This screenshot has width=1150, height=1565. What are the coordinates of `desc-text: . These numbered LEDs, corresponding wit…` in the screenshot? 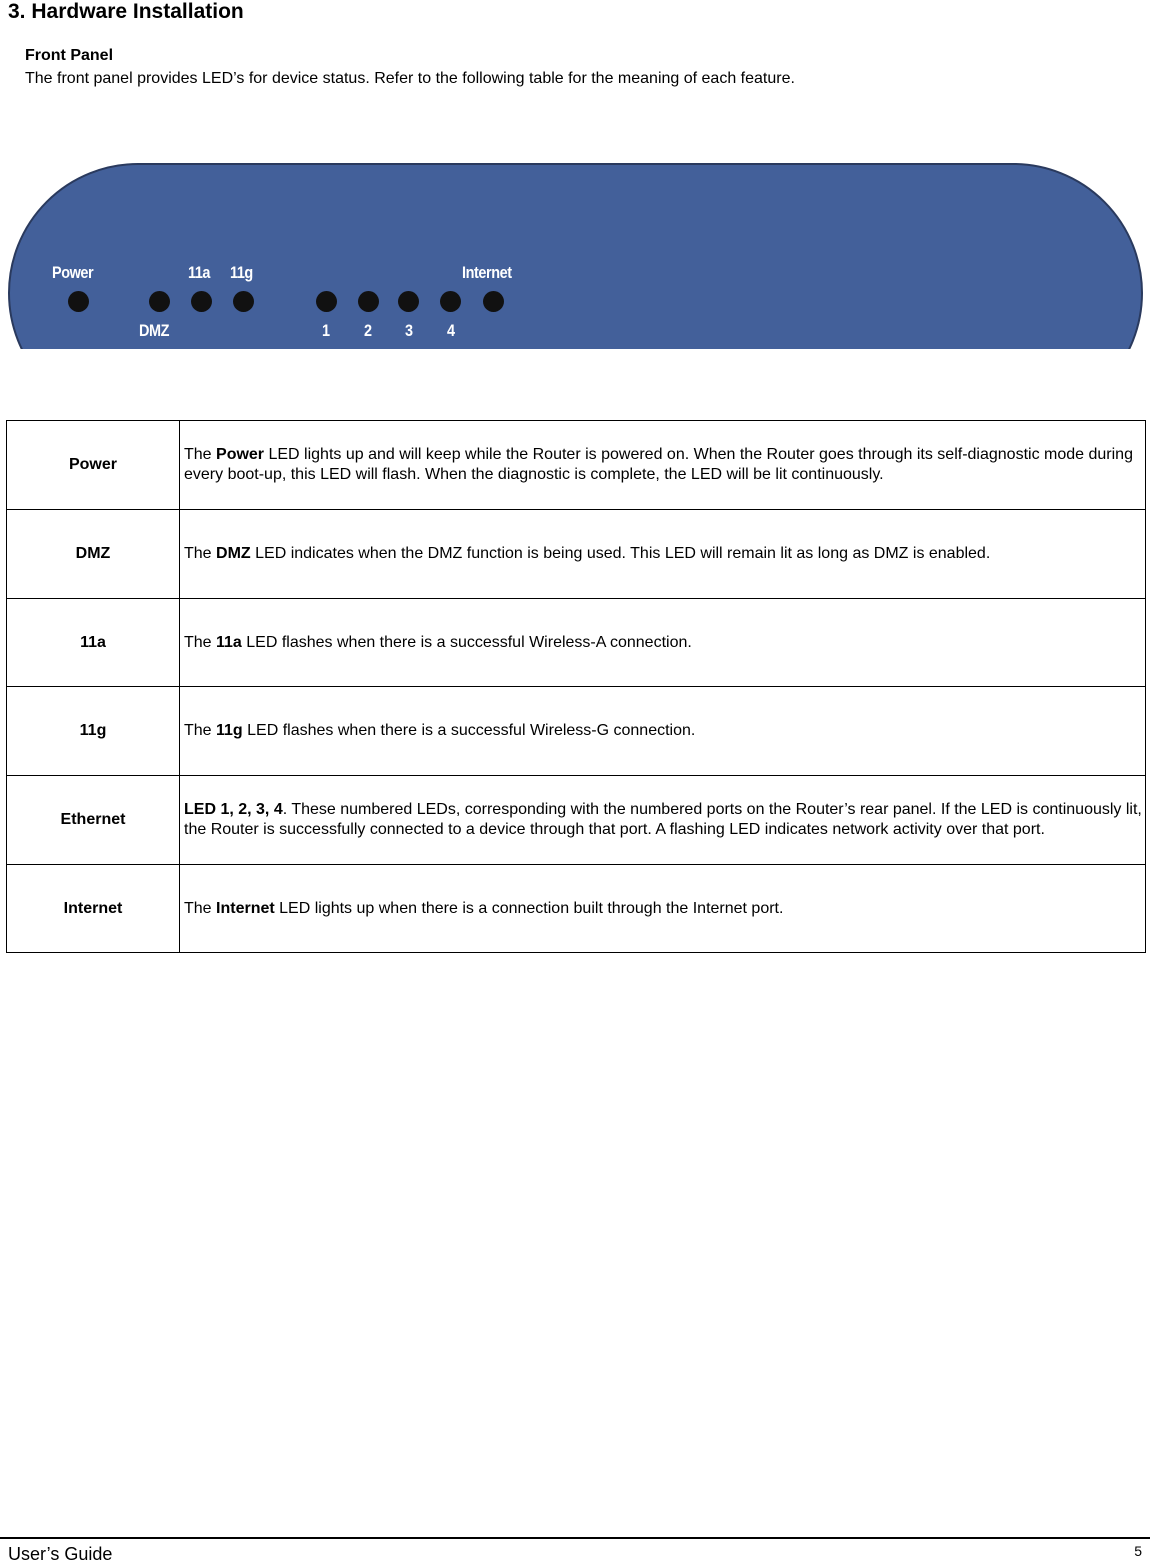 It's located at (663, 819).